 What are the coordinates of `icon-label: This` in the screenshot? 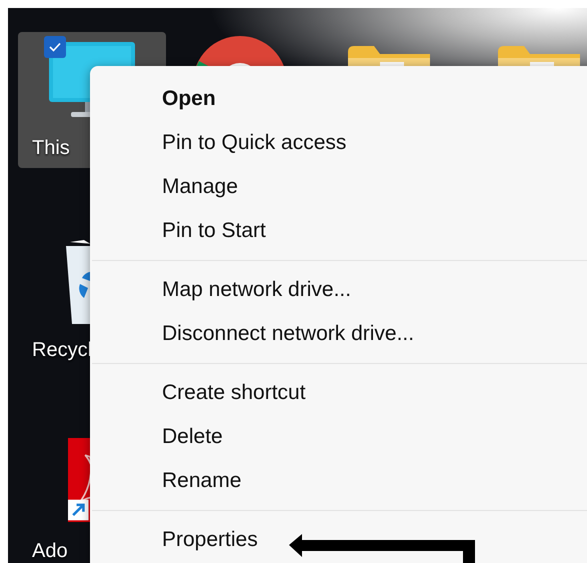 It's located at (51, 148).